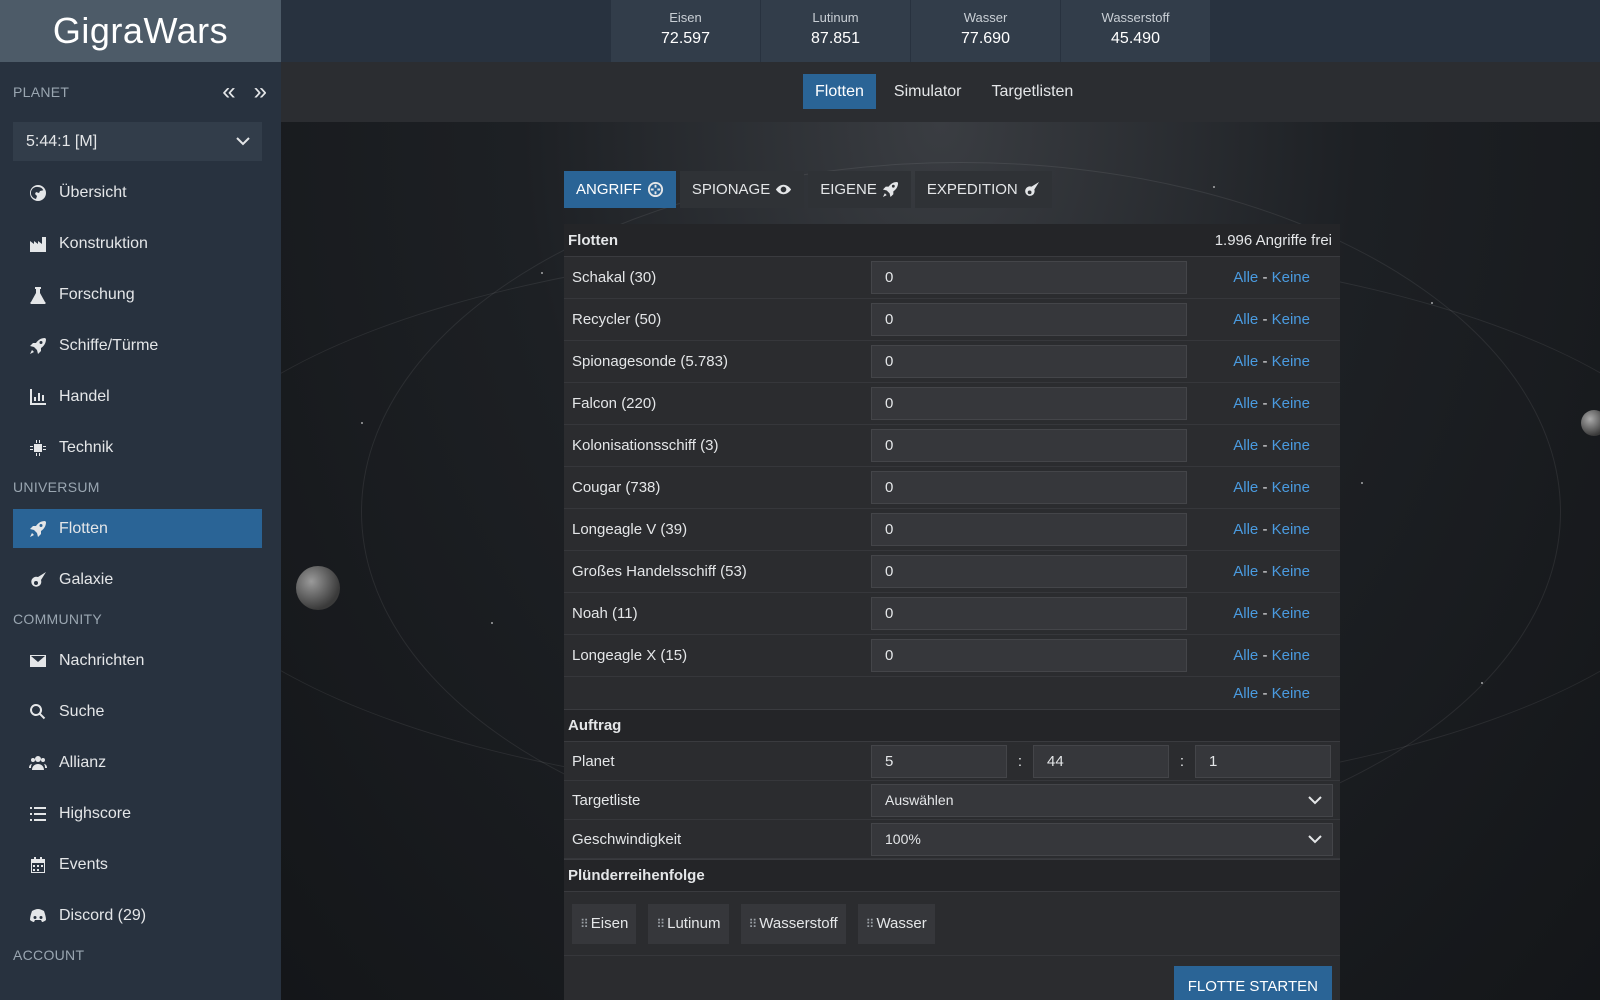 The image size is (1600, 1000). What do you see at coordinates (137, 294) in the screenshot?
I see `sidebar-item-forschung: Forschung` at bounding box center [137, 294].